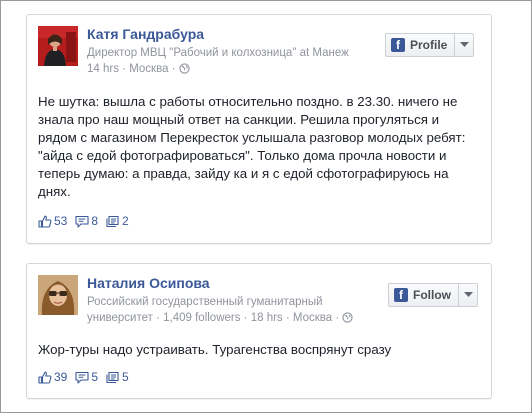  I want to click on follow-button-main: f Follow, so click(423, 295).